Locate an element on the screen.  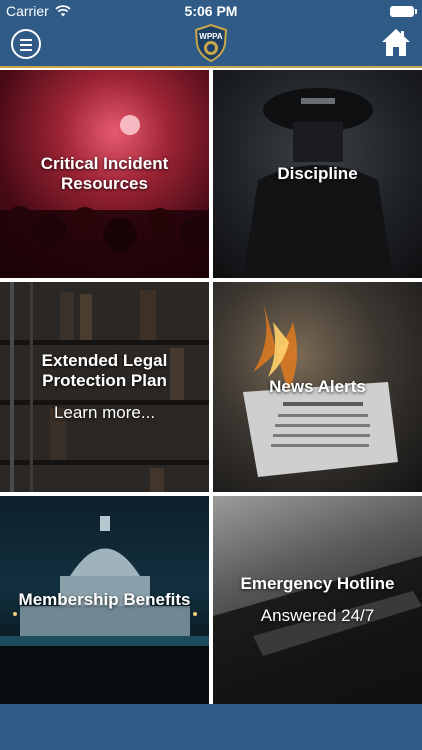
status-time: 5:06 PM is located at coordinates (211, 11).